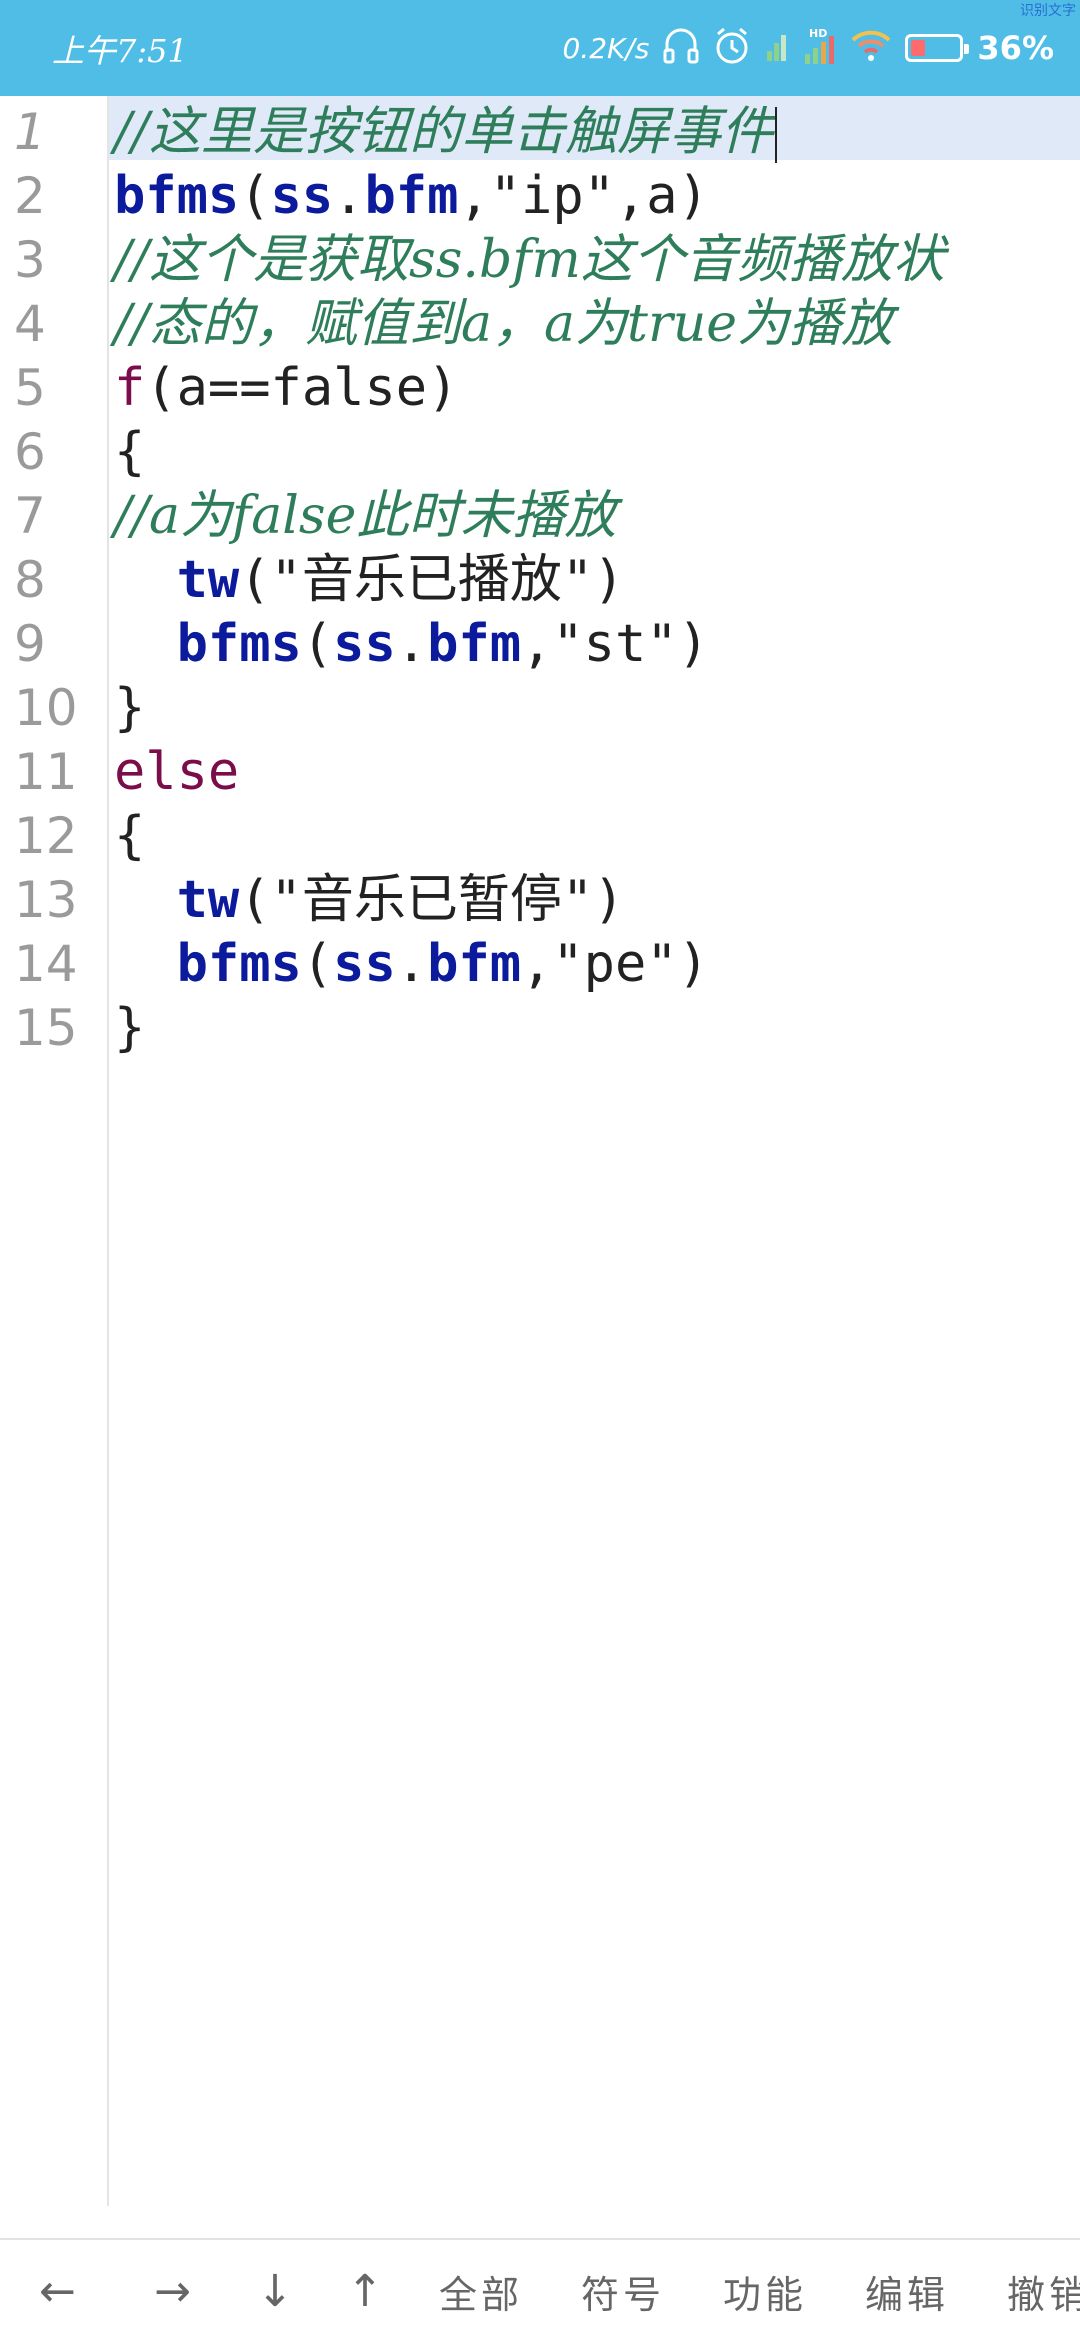  What do you see at coordinates (286, 388) in the screenshot?
I see `line-code: f(a==false)` at bounding box center [286, 388].